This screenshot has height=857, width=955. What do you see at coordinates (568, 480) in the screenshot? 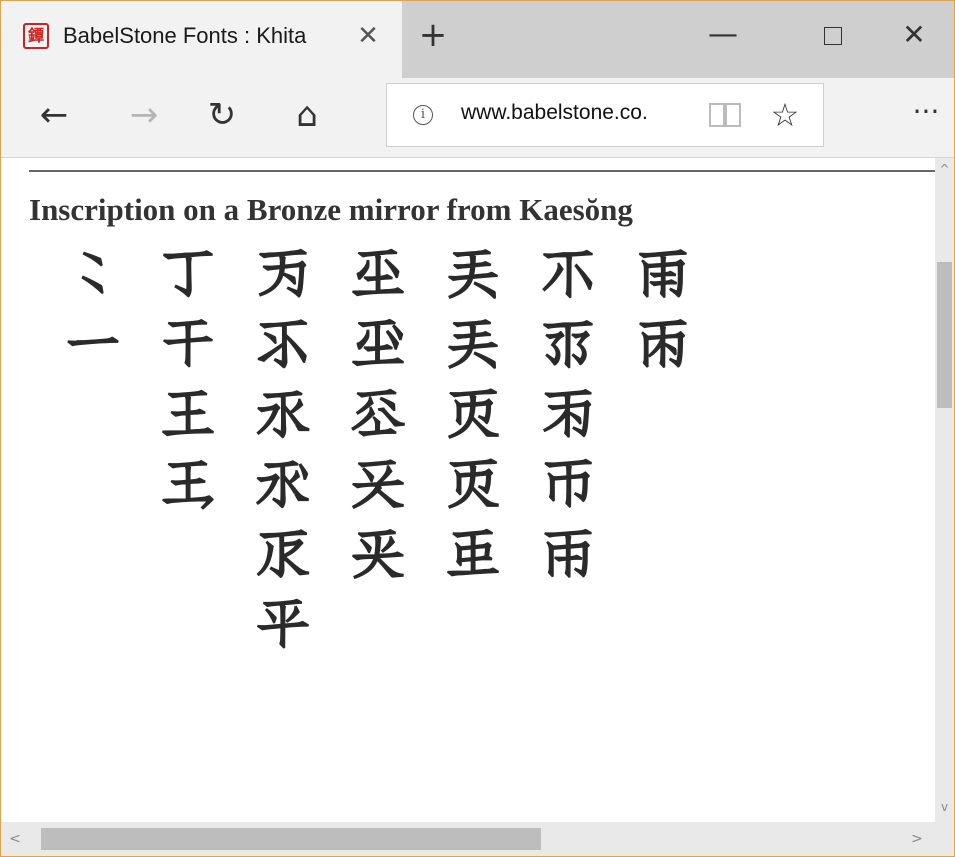
I see `khitan-glyph: 𘬗` at bounding box center [568, 480].